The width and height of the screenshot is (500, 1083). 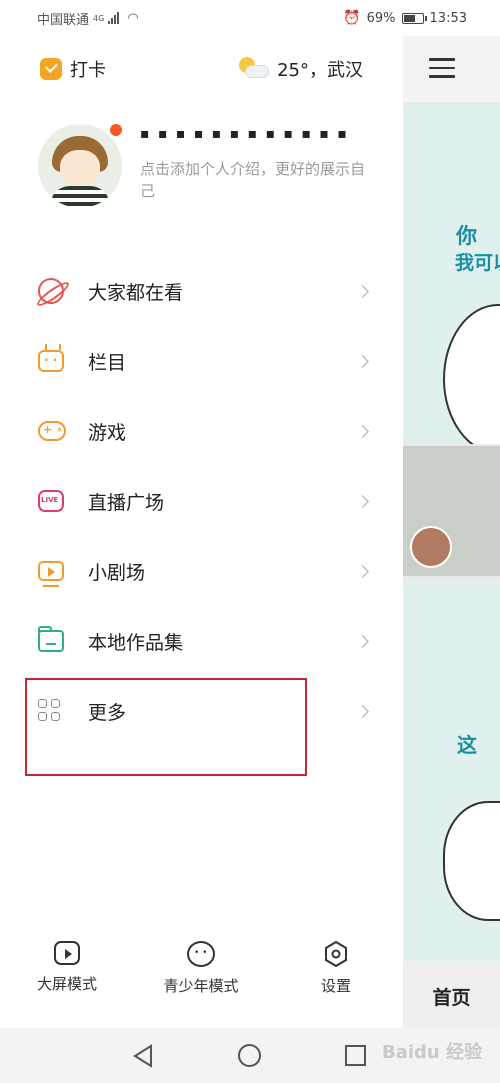 I want to click on system-nav-bar: Baidu 经验, so click(x=250, y=1055).